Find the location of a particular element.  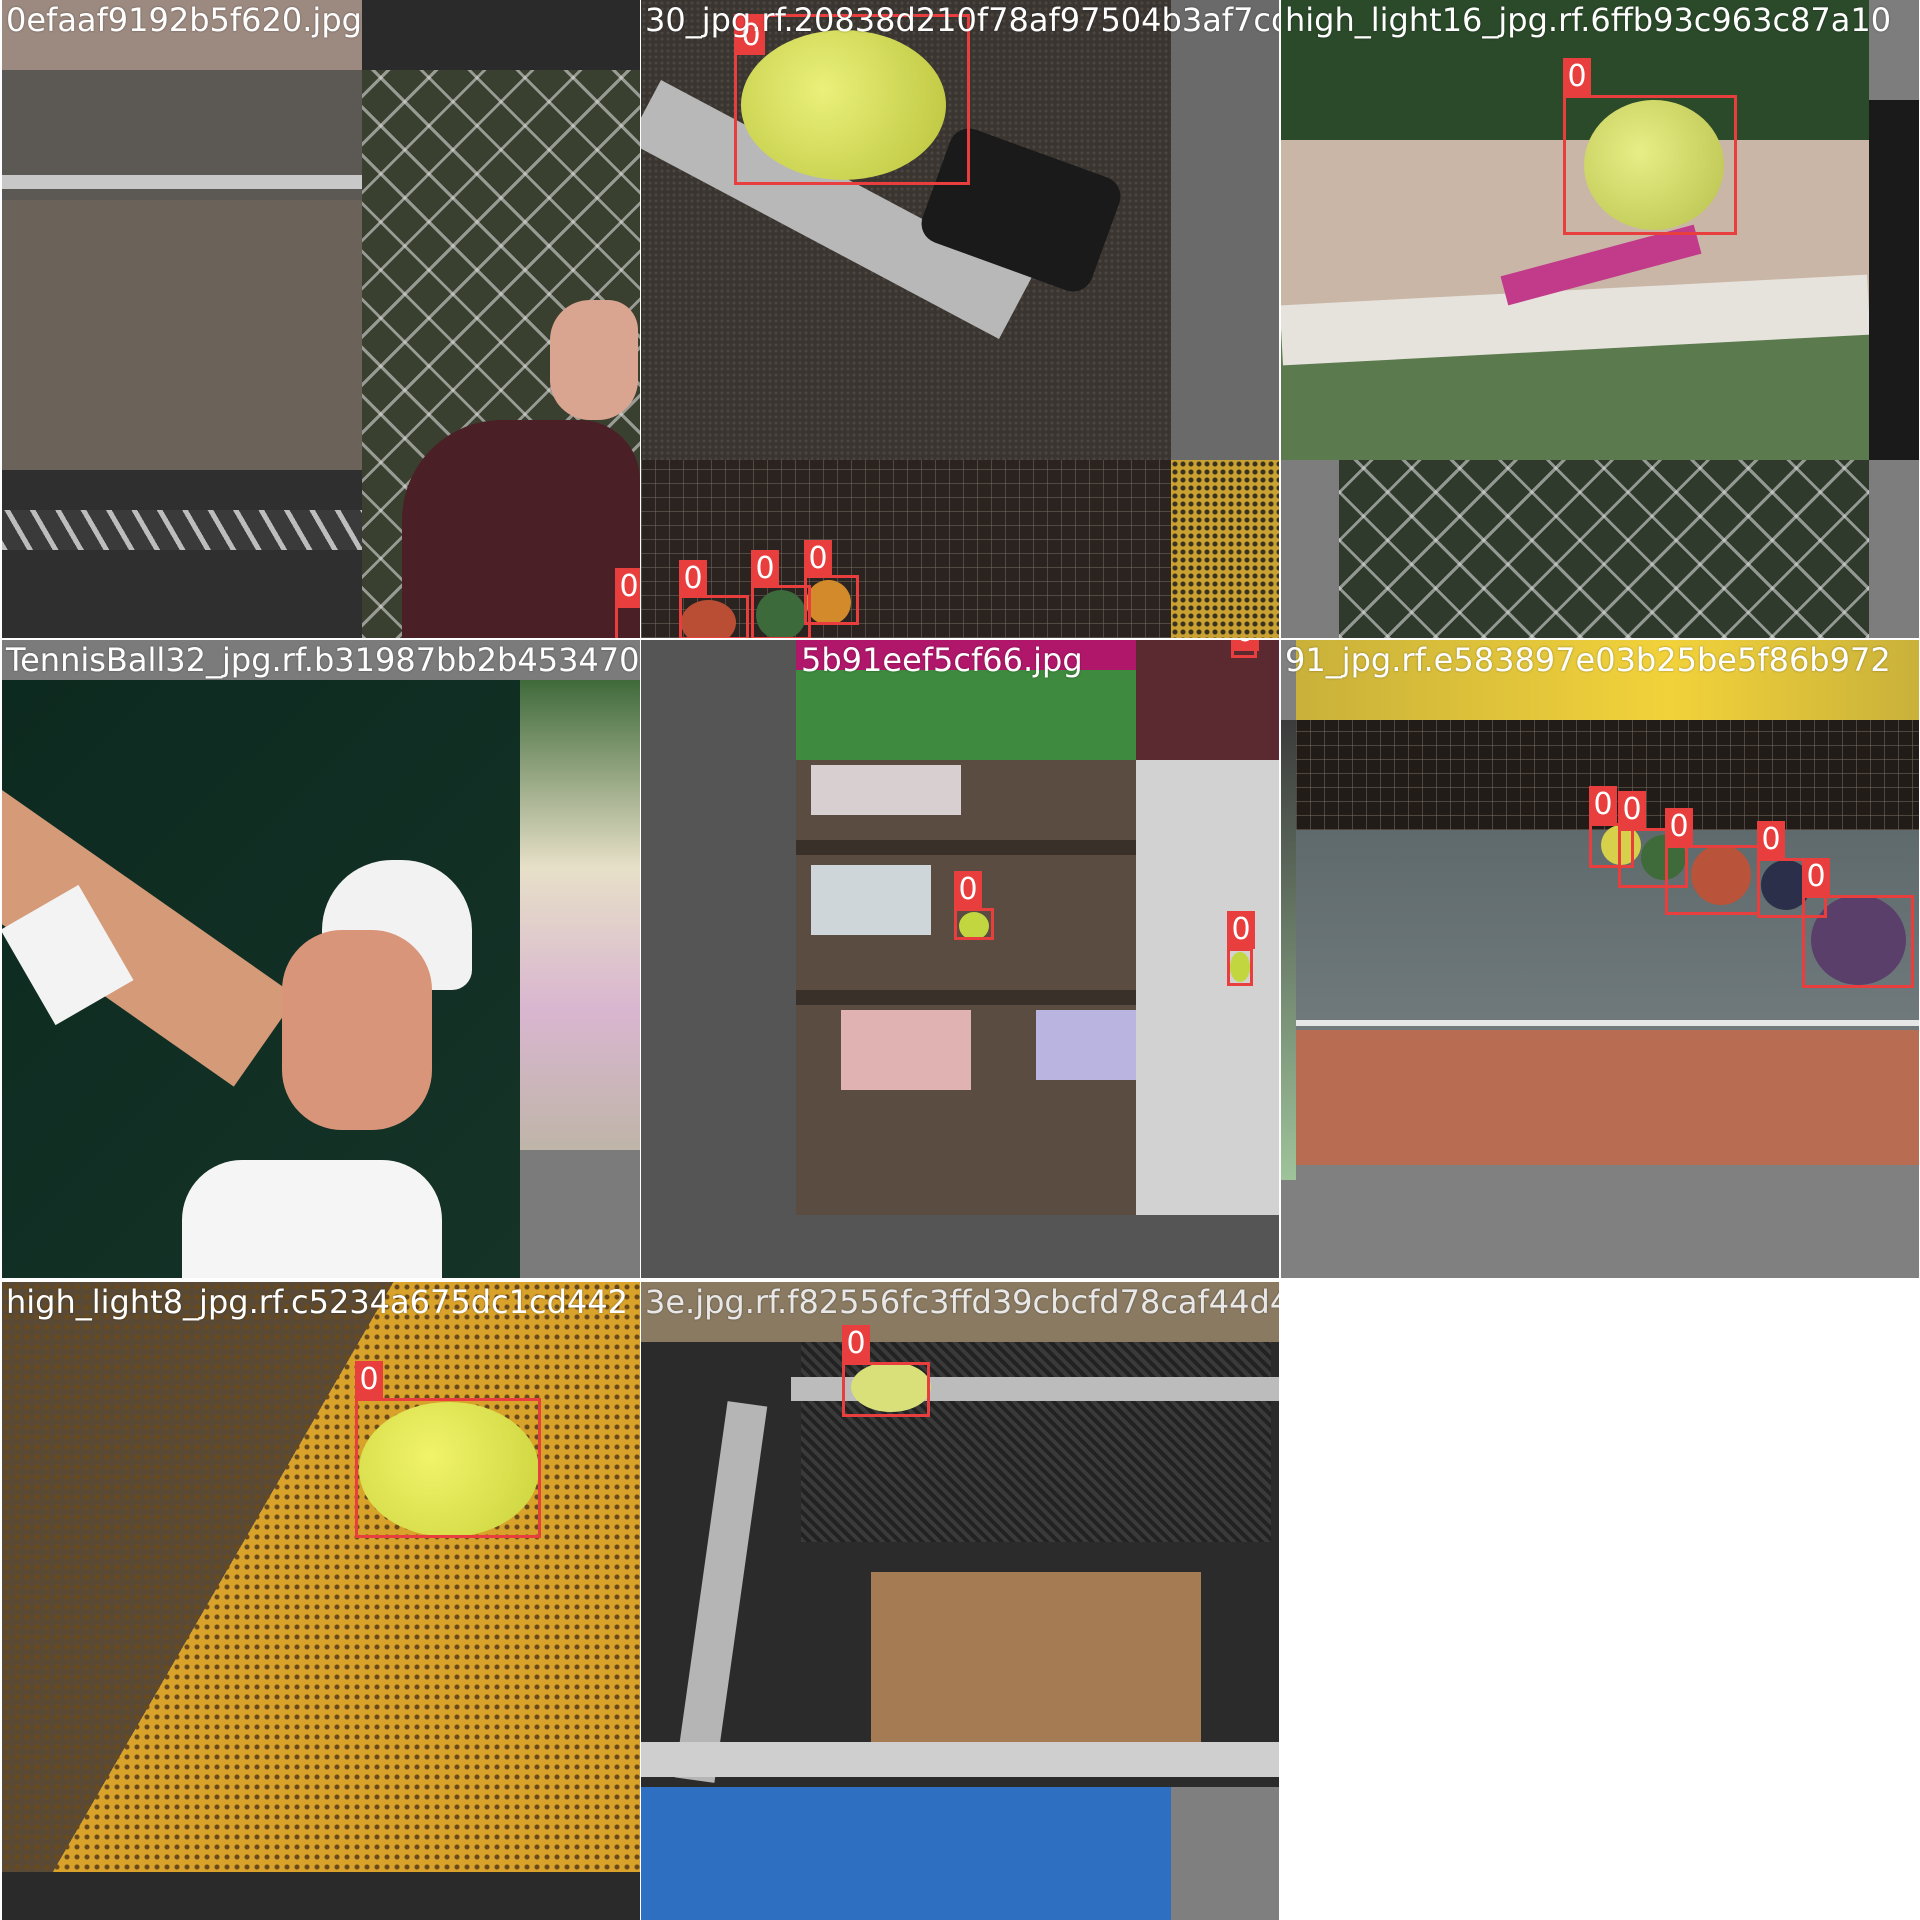

tile-filename: 5b91eef5cf66.jpg is located at coordinates (942, 660).